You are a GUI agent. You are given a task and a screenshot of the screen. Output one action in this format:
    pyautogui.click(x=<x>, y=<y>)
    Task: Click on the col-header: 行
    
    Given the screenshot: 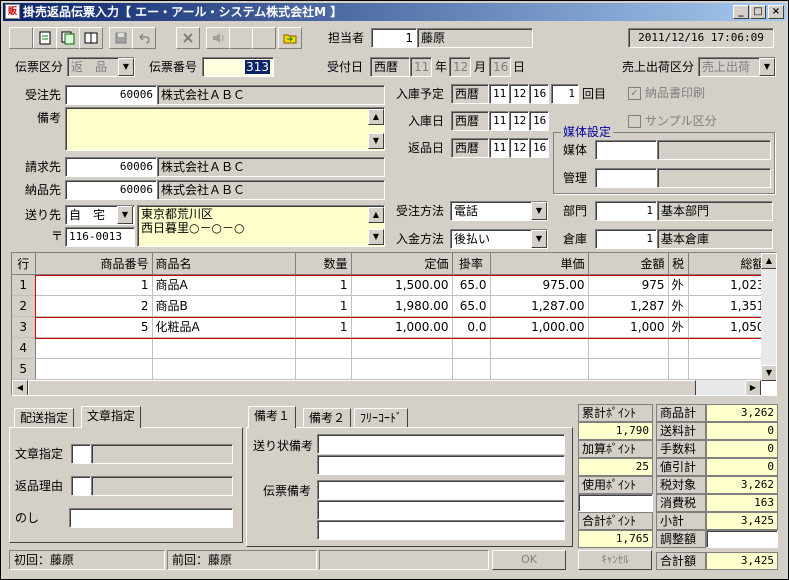 What is the action you would take?
    pyautogui.click(x=24, y=264)
    